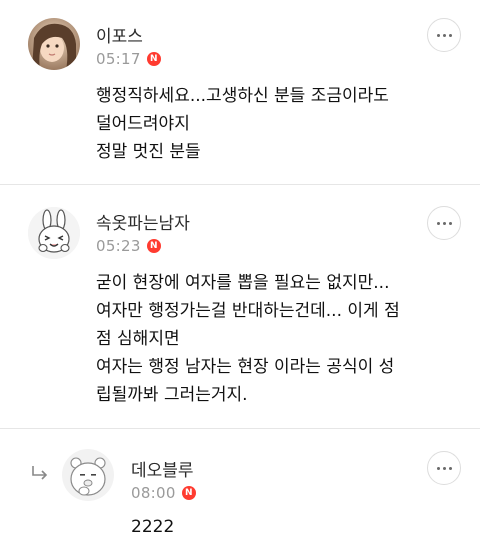 The image size is (480, 536). Describe the element at coordinates (162, 468) in the screenshot. I see `author-name: 데오블루` at that location.